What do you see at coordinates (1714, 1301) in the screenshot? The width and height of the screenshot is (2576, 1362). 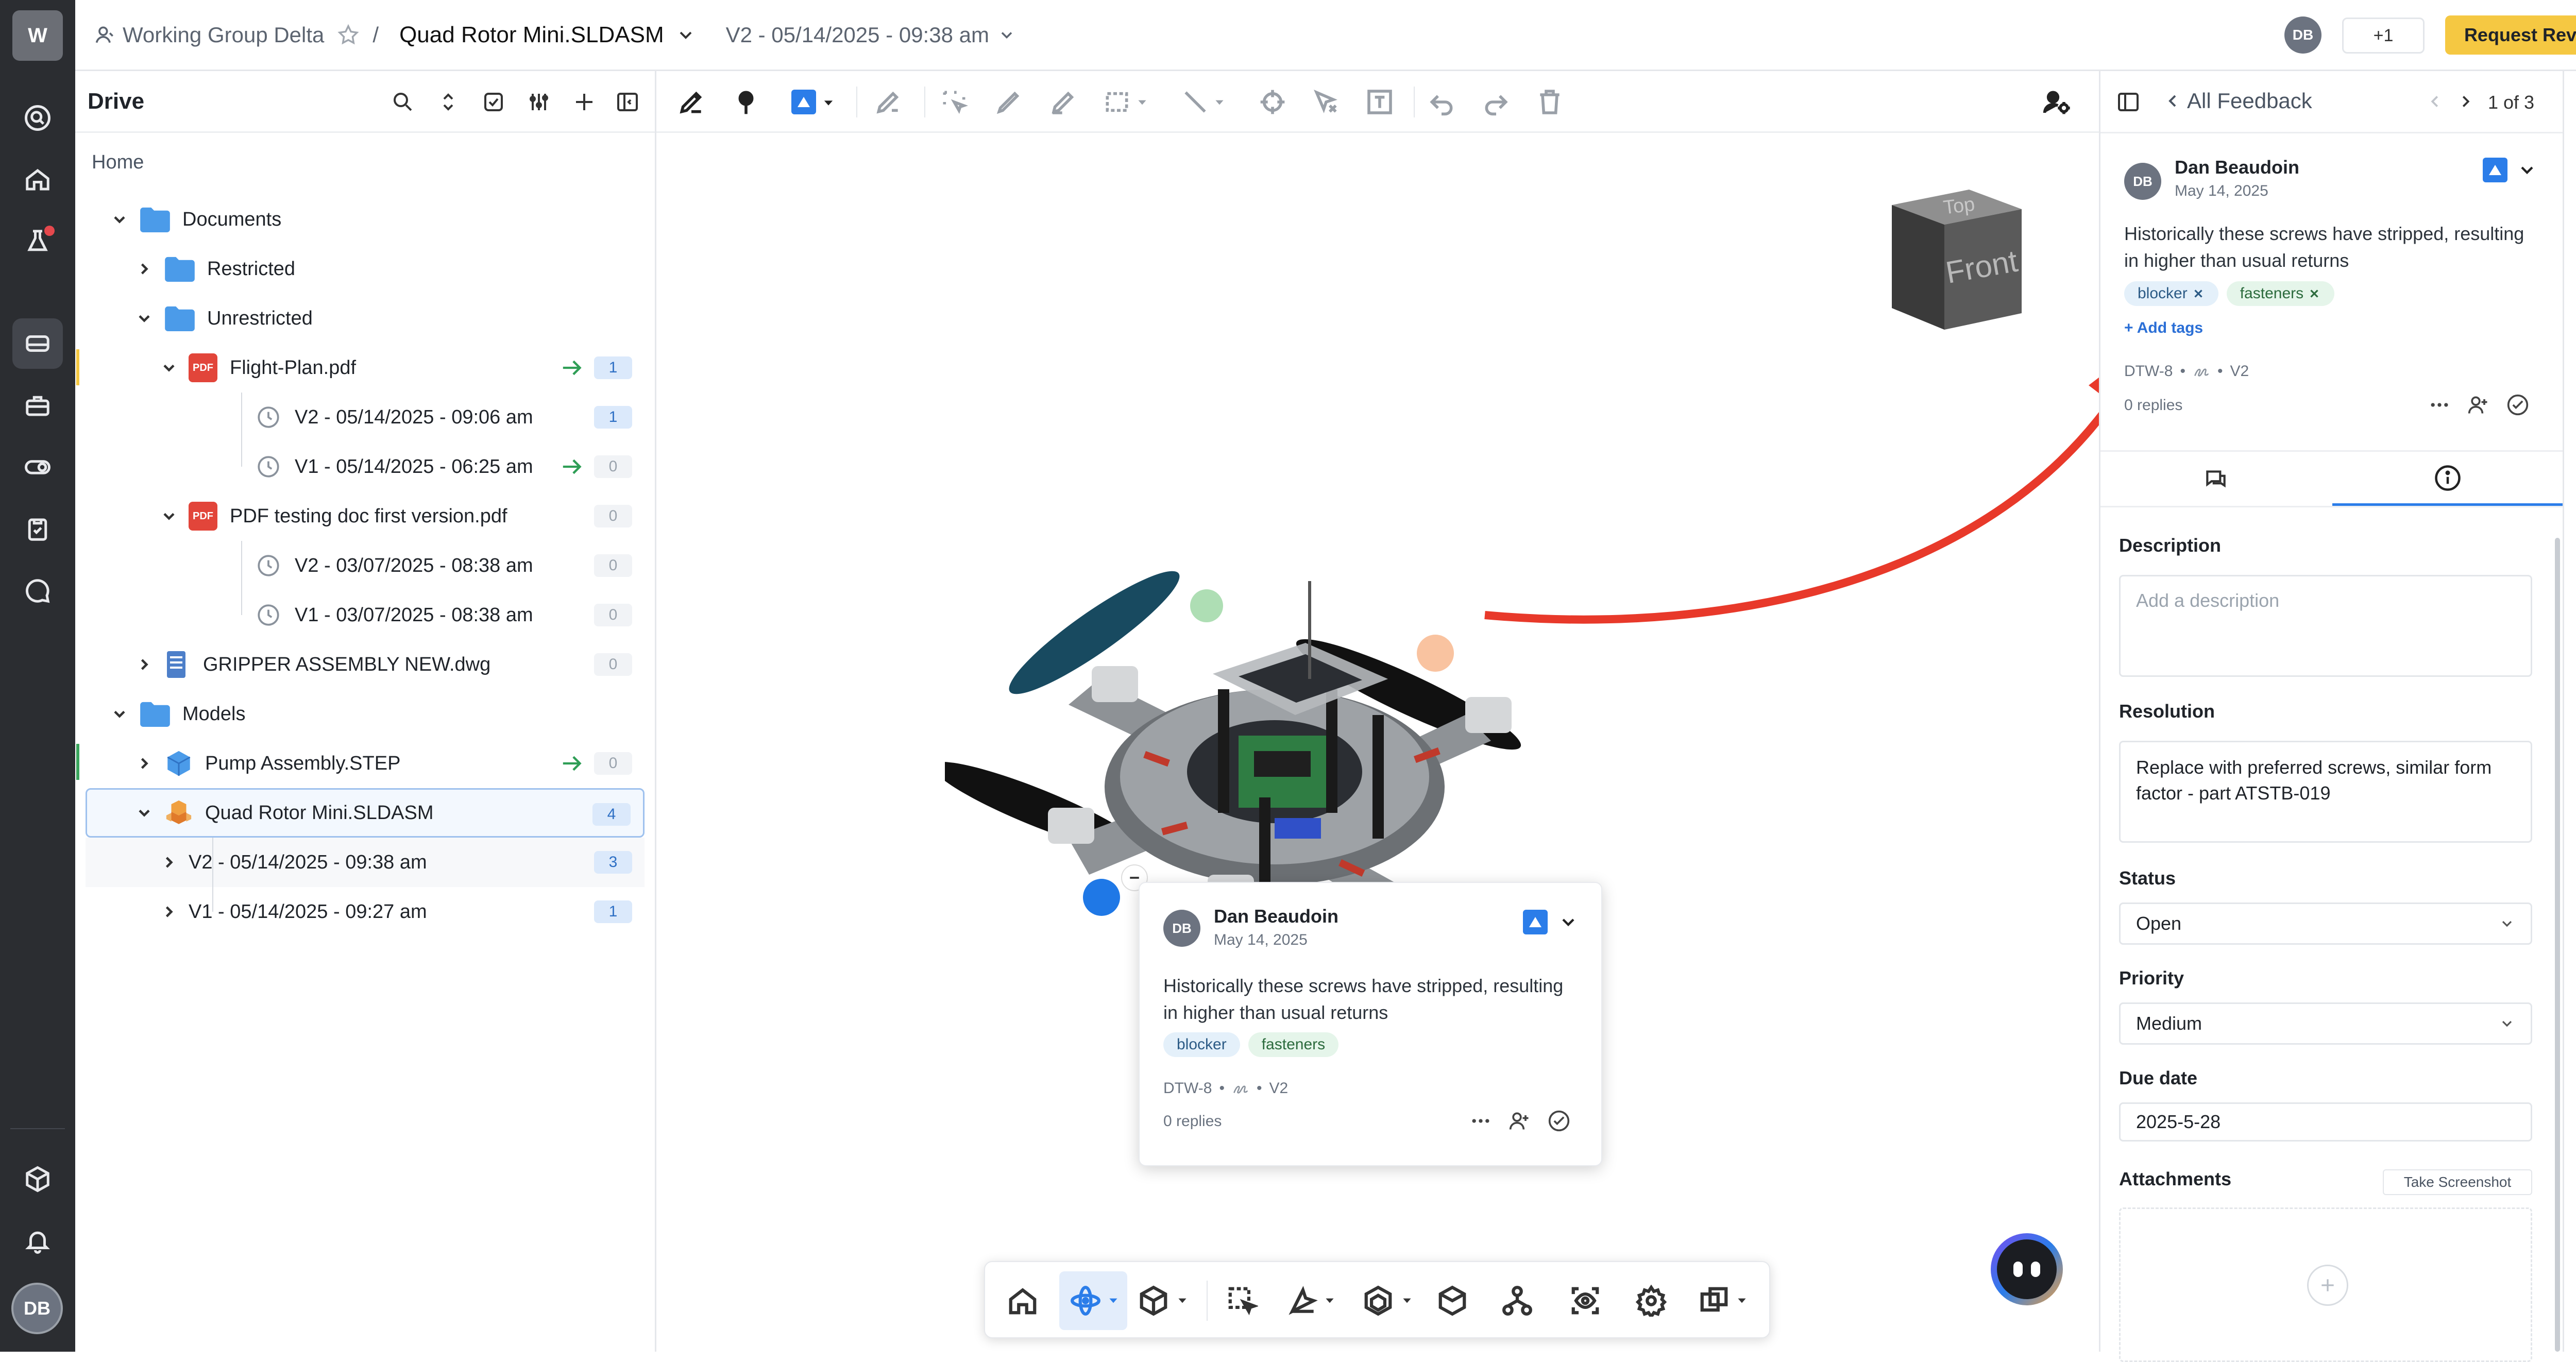 I see `layers-icon` at bounding box center [1714, 1301].